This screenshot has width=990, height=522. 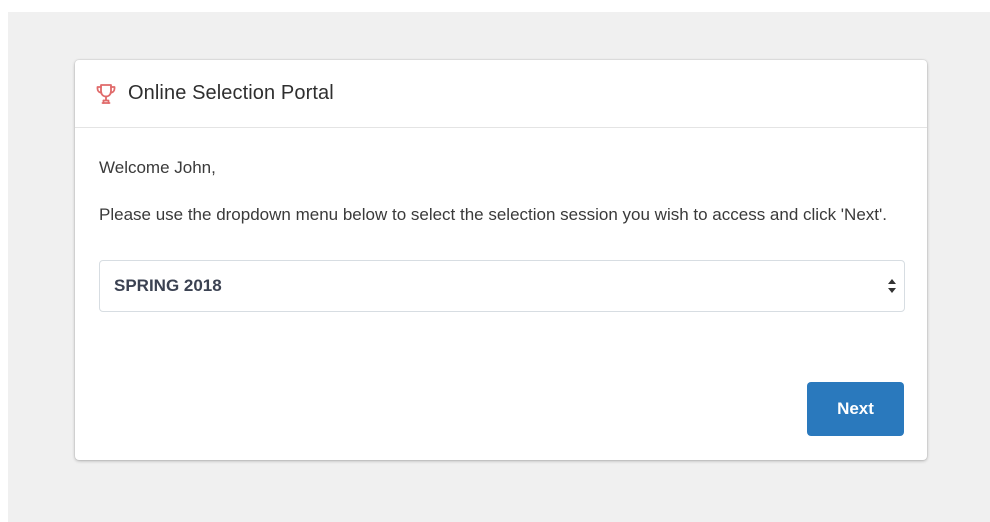 What do you see at coordinates (157, 167) in the screenshot?
I see `welcome-text: Welcome John,` at bounding box center [157, 167].